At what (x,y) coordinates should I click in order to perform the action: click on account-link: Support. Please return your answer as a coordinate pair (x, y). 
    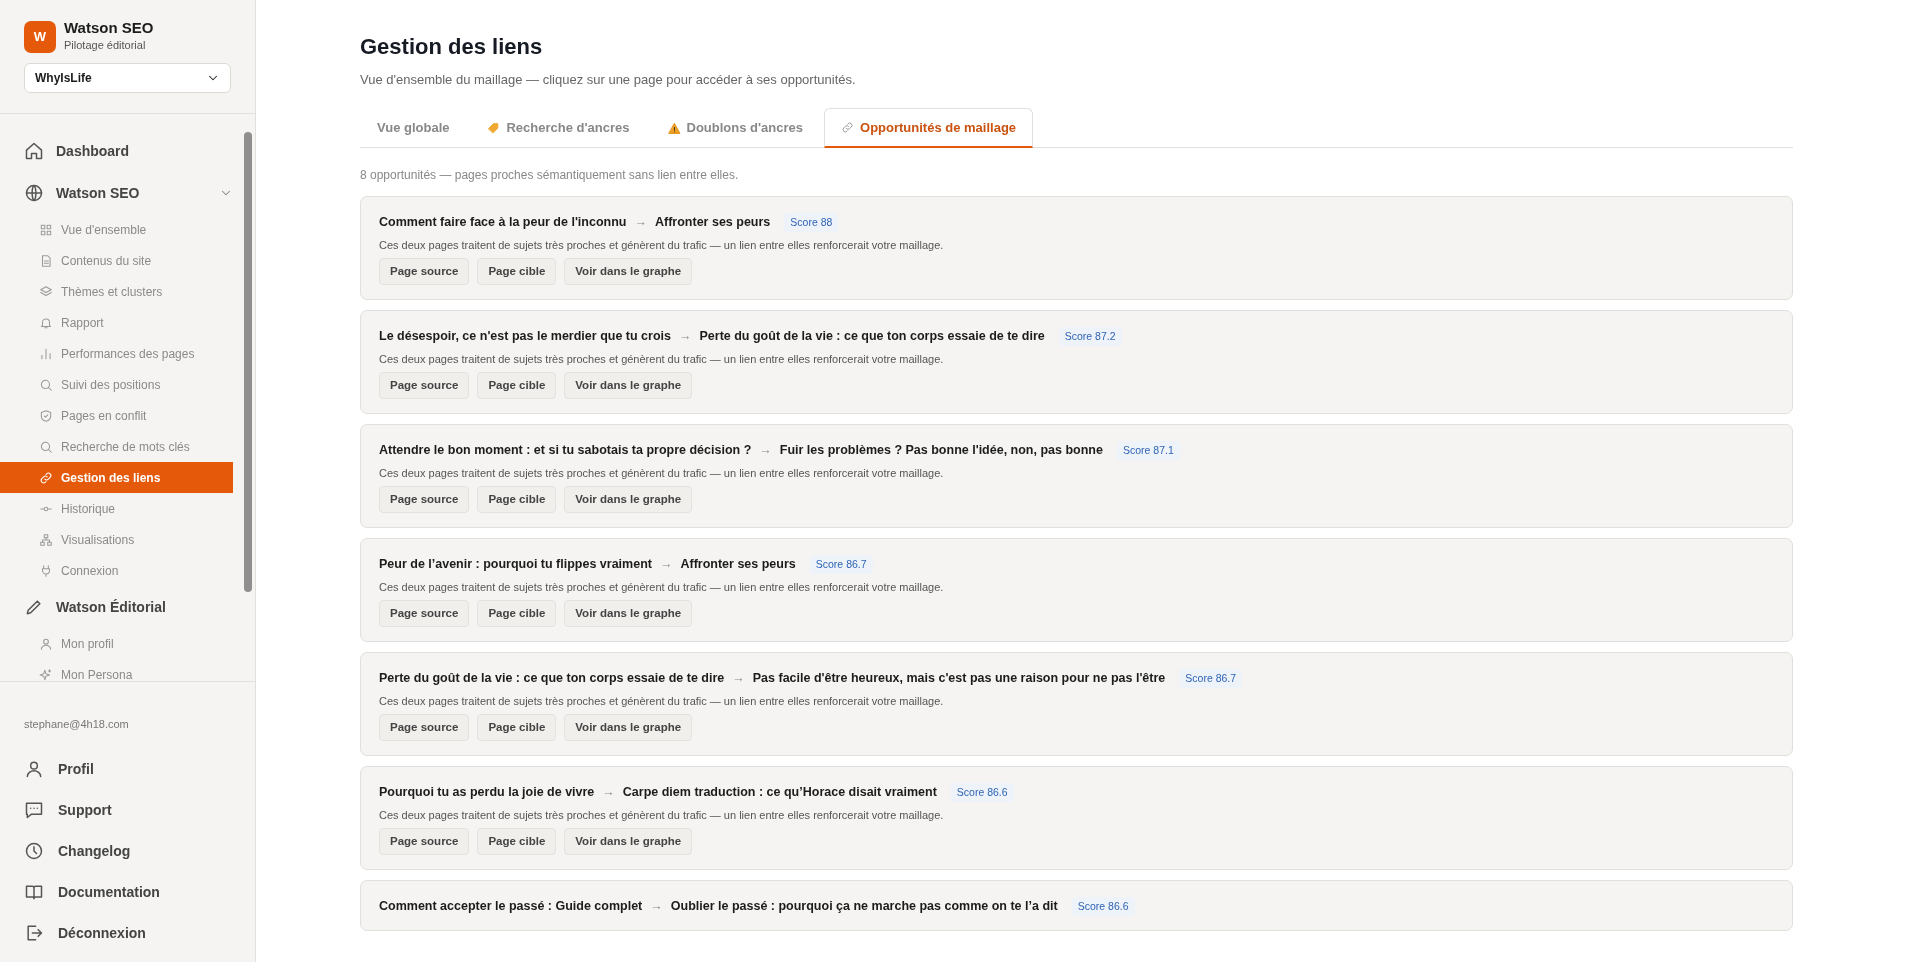
    Looking at the image, I should click on (127, 810).